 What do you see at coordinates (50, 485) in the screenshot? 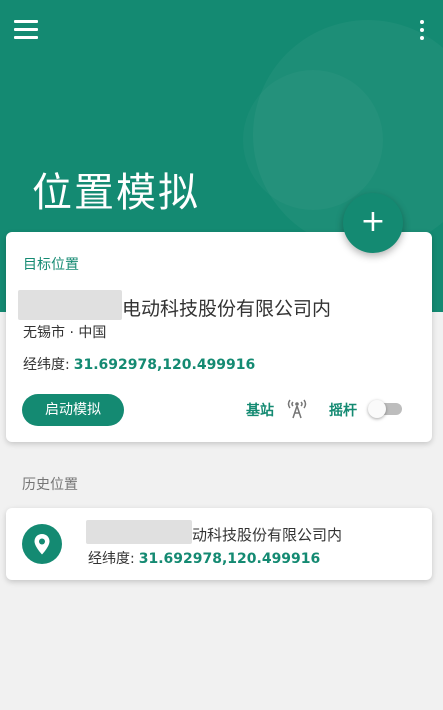
I see `history-section-label: 历史位置` at bounding box center [50, 485].